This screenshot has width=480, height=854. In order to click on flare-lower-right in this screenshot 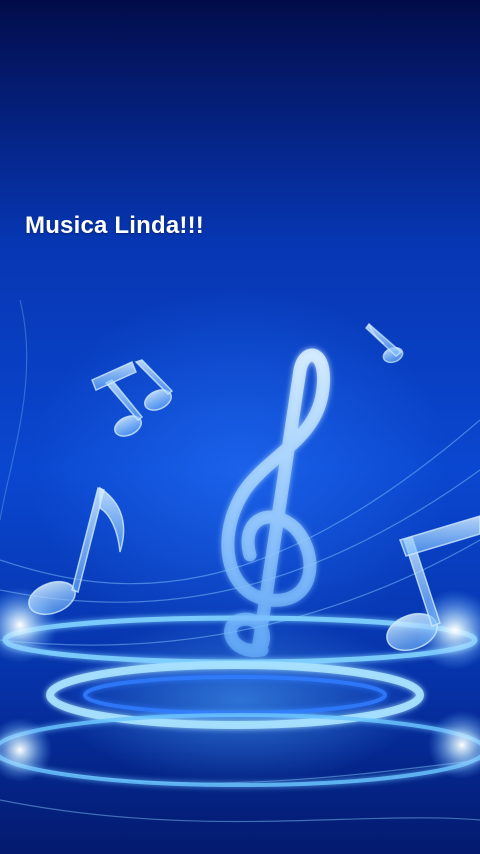, I will do `click(454, 745)`.